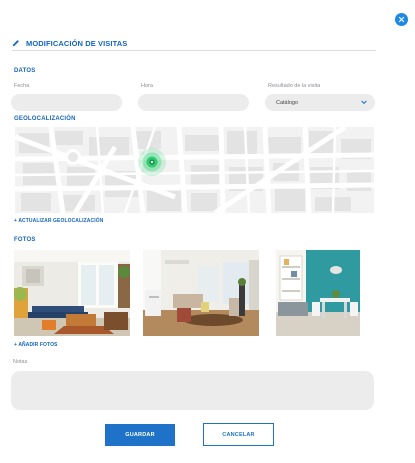 This screenshot has width=415, height=463. Describe the element at coordinates (22, 86) in the screenshot. I see `fecha-label: Fecha` at that location.